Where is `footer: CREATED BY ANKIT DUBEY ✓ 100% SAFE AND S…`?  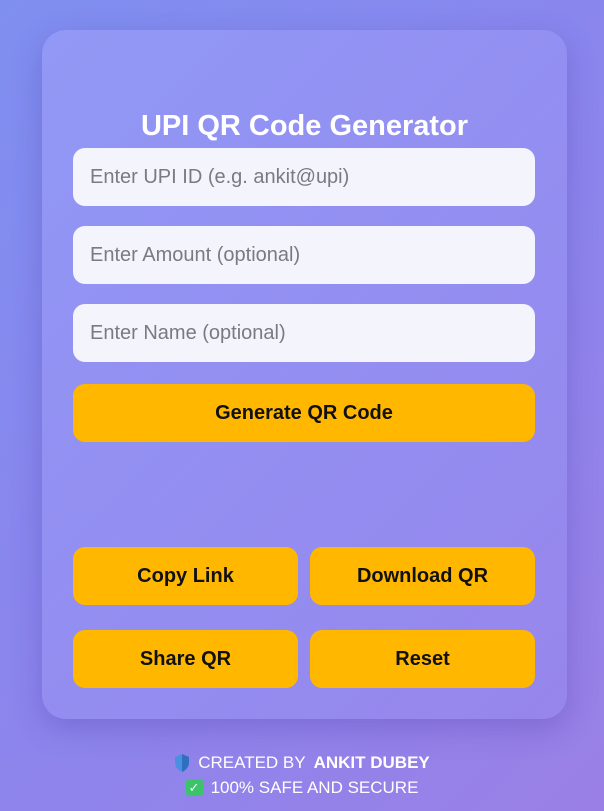
footer: CREATED BY ANKIT DUBEY ✓ 100% SAFE AND S… is located at coordinates (302, 775).